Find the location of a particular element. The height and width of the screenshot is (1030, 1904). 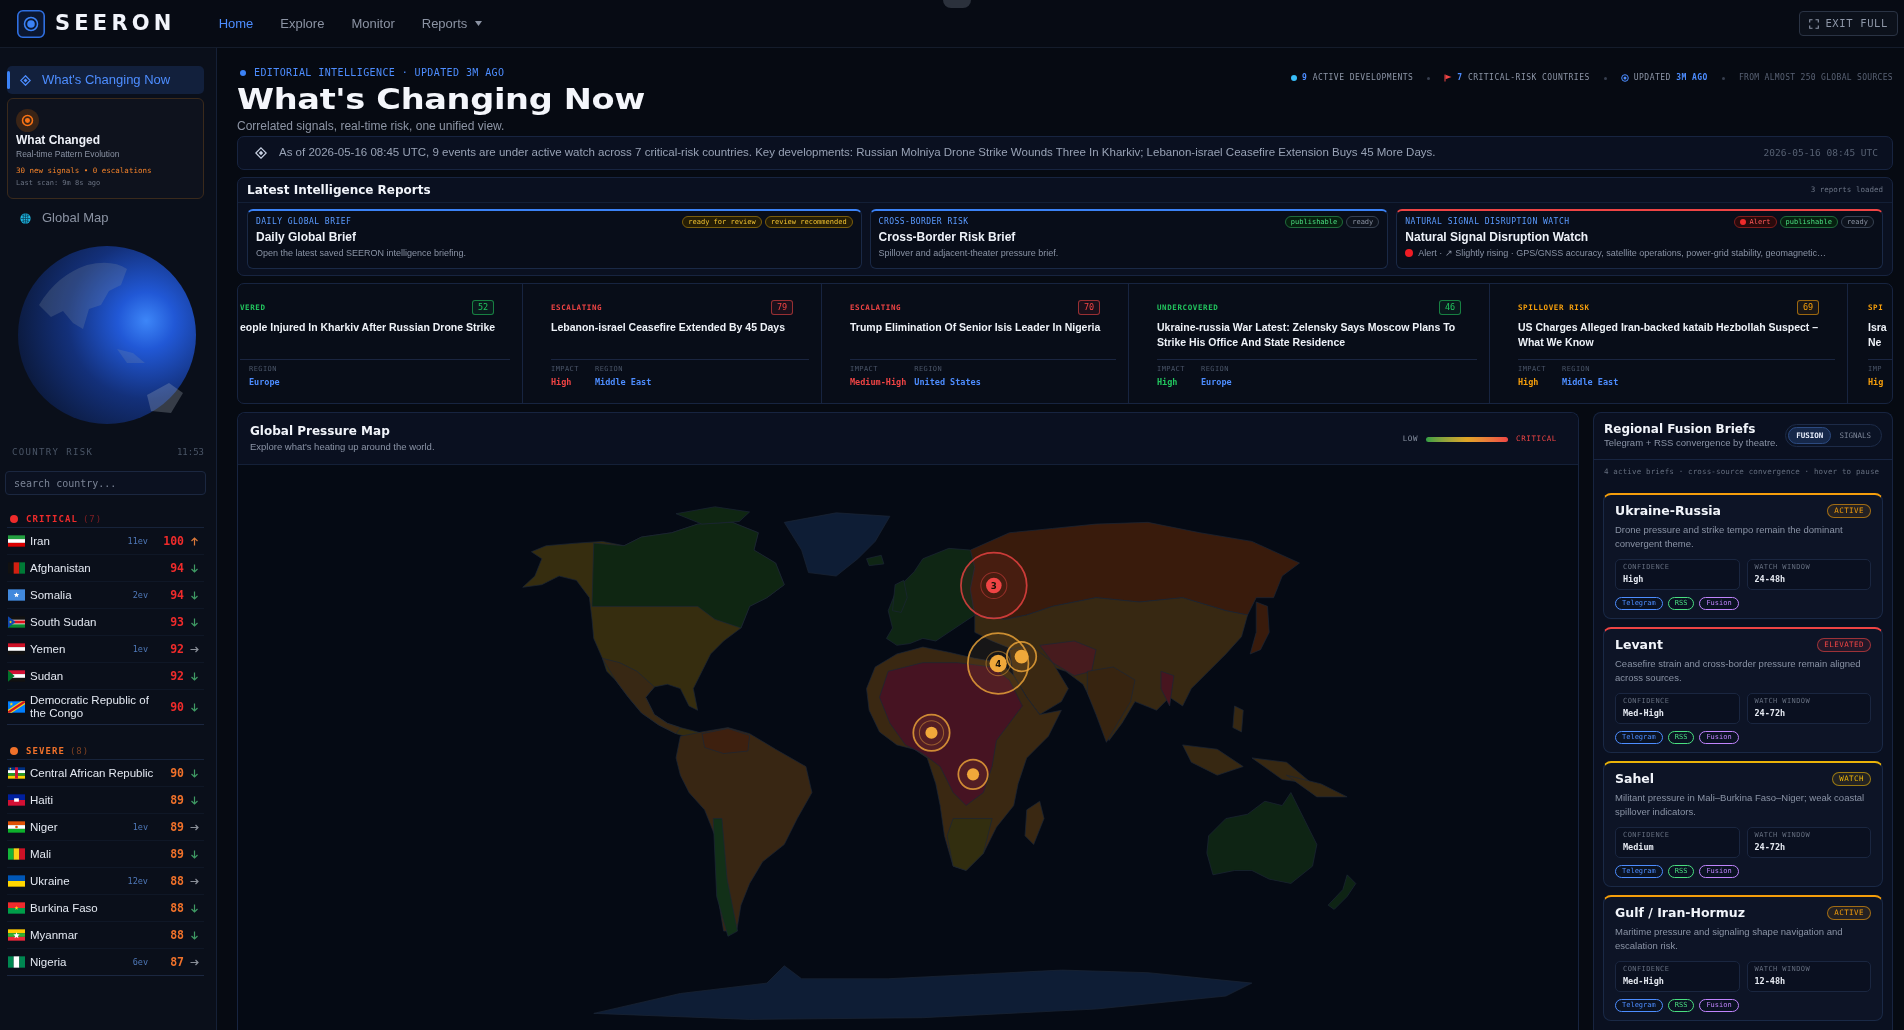

myanmar-shape is located at coordinates (1167, 688).